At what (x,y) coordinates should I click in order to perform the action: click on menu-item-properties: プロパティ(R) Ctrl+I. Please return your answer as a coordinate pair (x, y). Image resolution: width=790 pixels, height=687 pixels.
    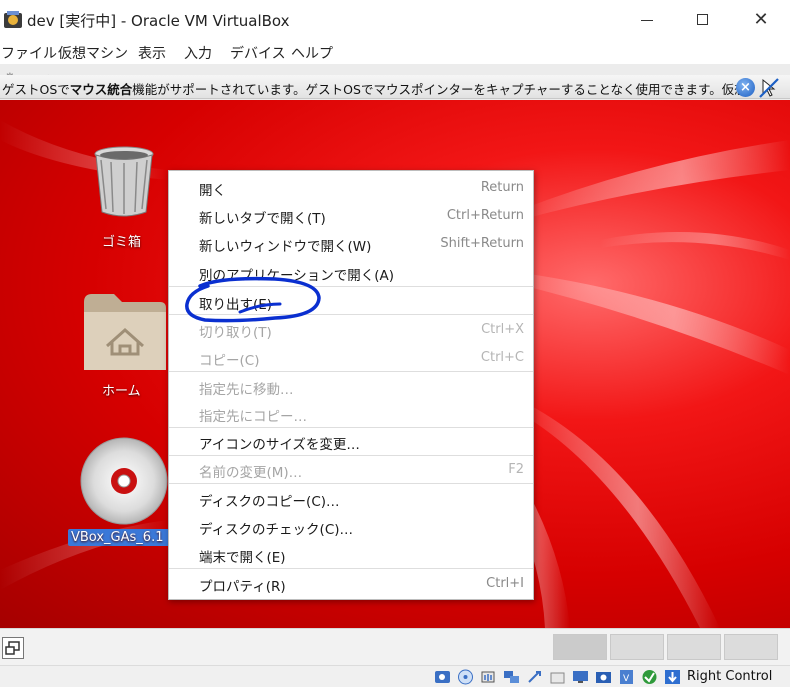
    Looking at the image, I should click on (351, 583).